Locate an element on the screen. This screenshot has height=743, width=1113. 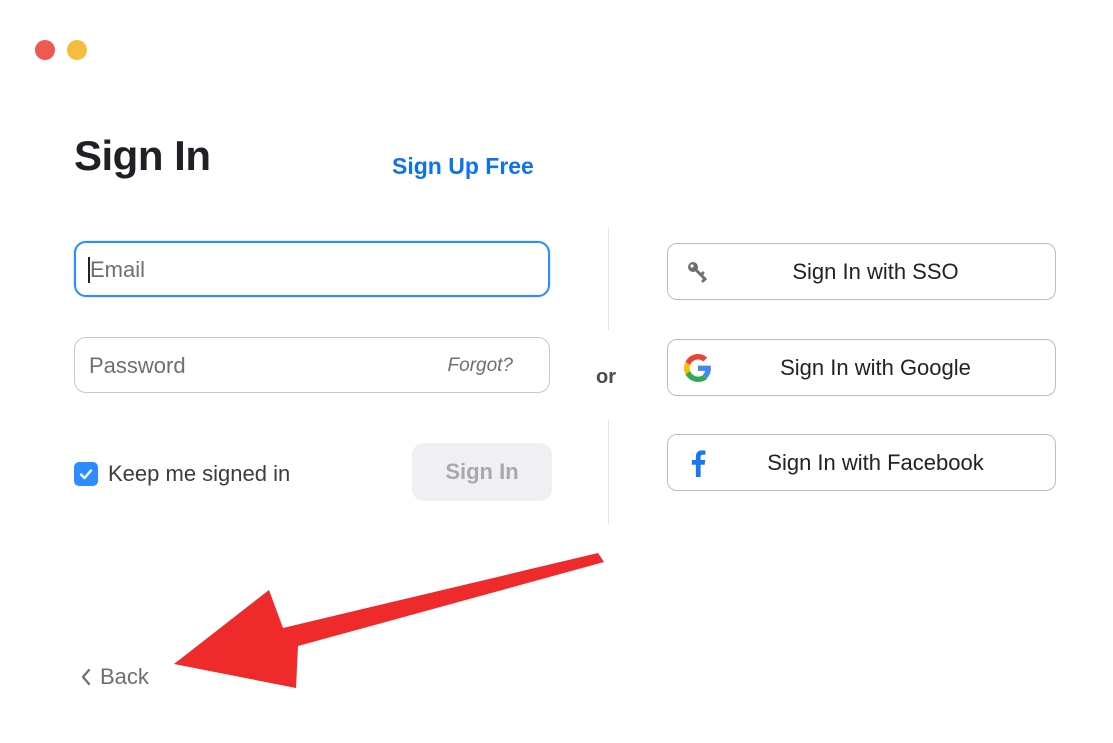
close-window-button is located at coordinates (45, 50).